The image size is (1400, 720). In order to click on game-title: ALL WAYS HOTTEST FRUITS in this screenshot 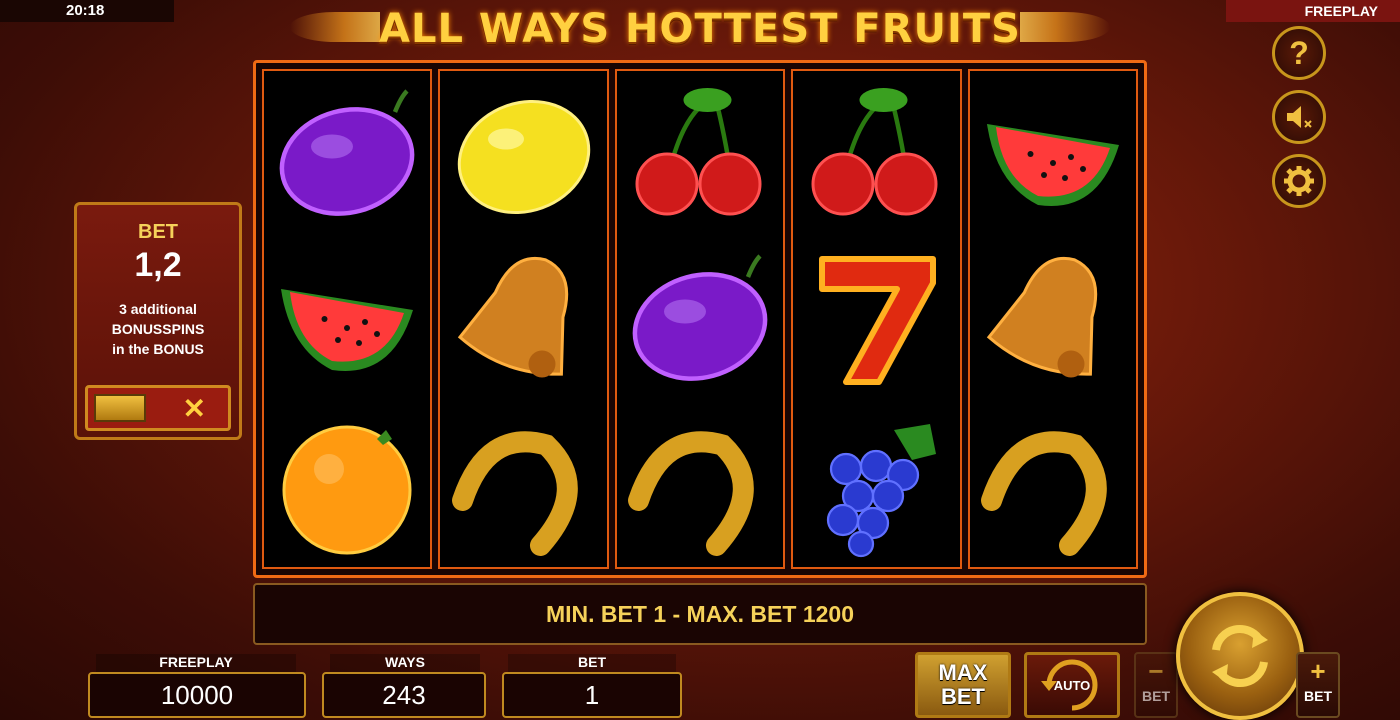, I will do `click(700, 29)`.